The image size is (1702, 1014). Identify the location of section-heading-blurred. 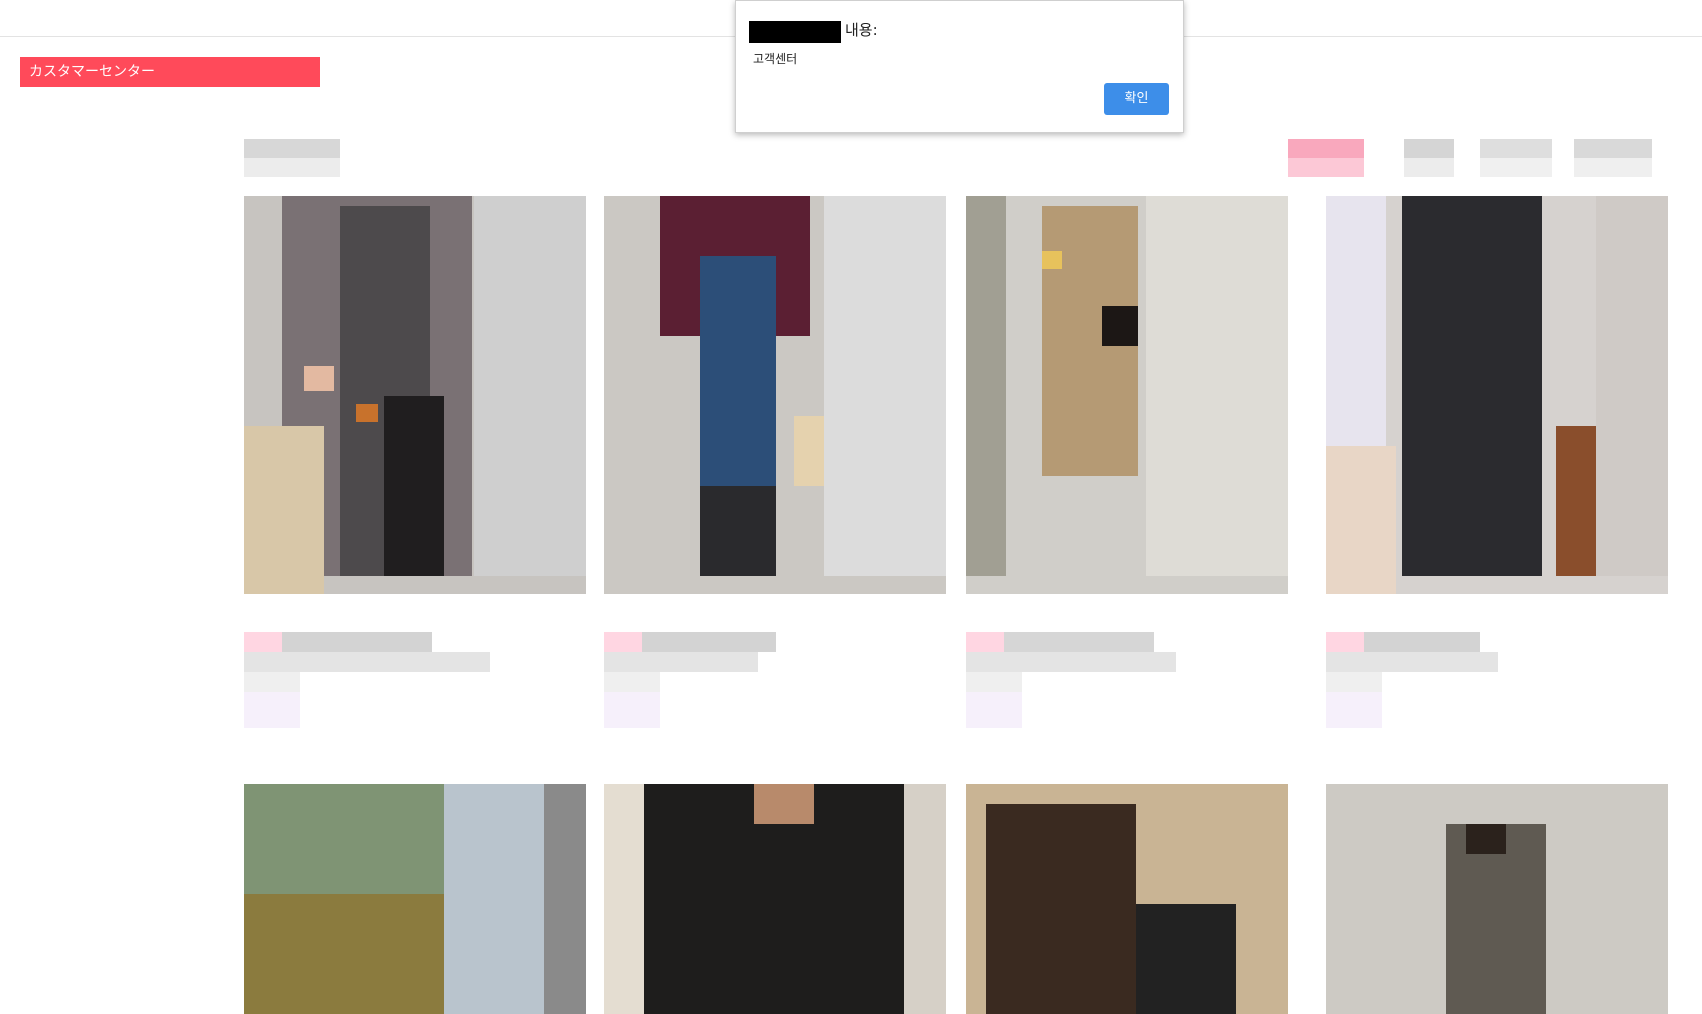
(292, 158).